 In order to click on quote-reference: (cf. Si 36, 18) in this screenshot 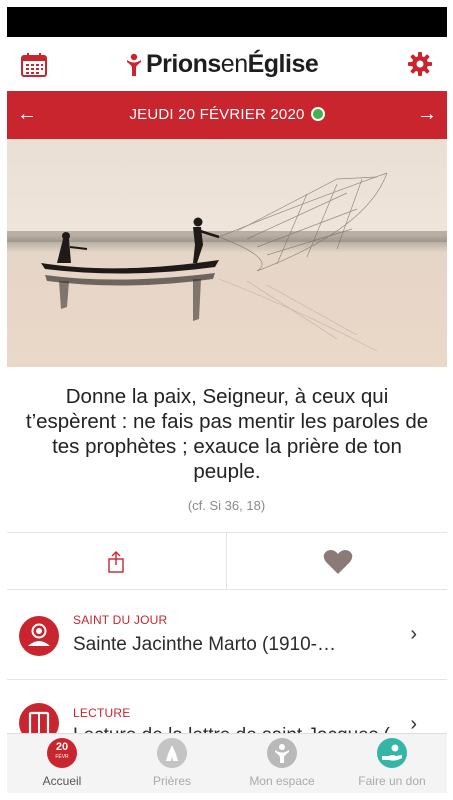, I will do `click(226, 505)`.